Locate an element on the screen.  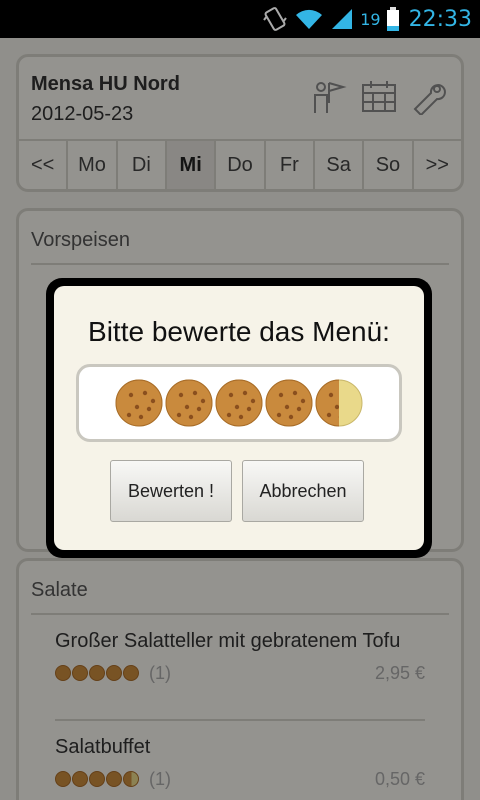
battery-level: 19 is located at coordinates (370, 19).